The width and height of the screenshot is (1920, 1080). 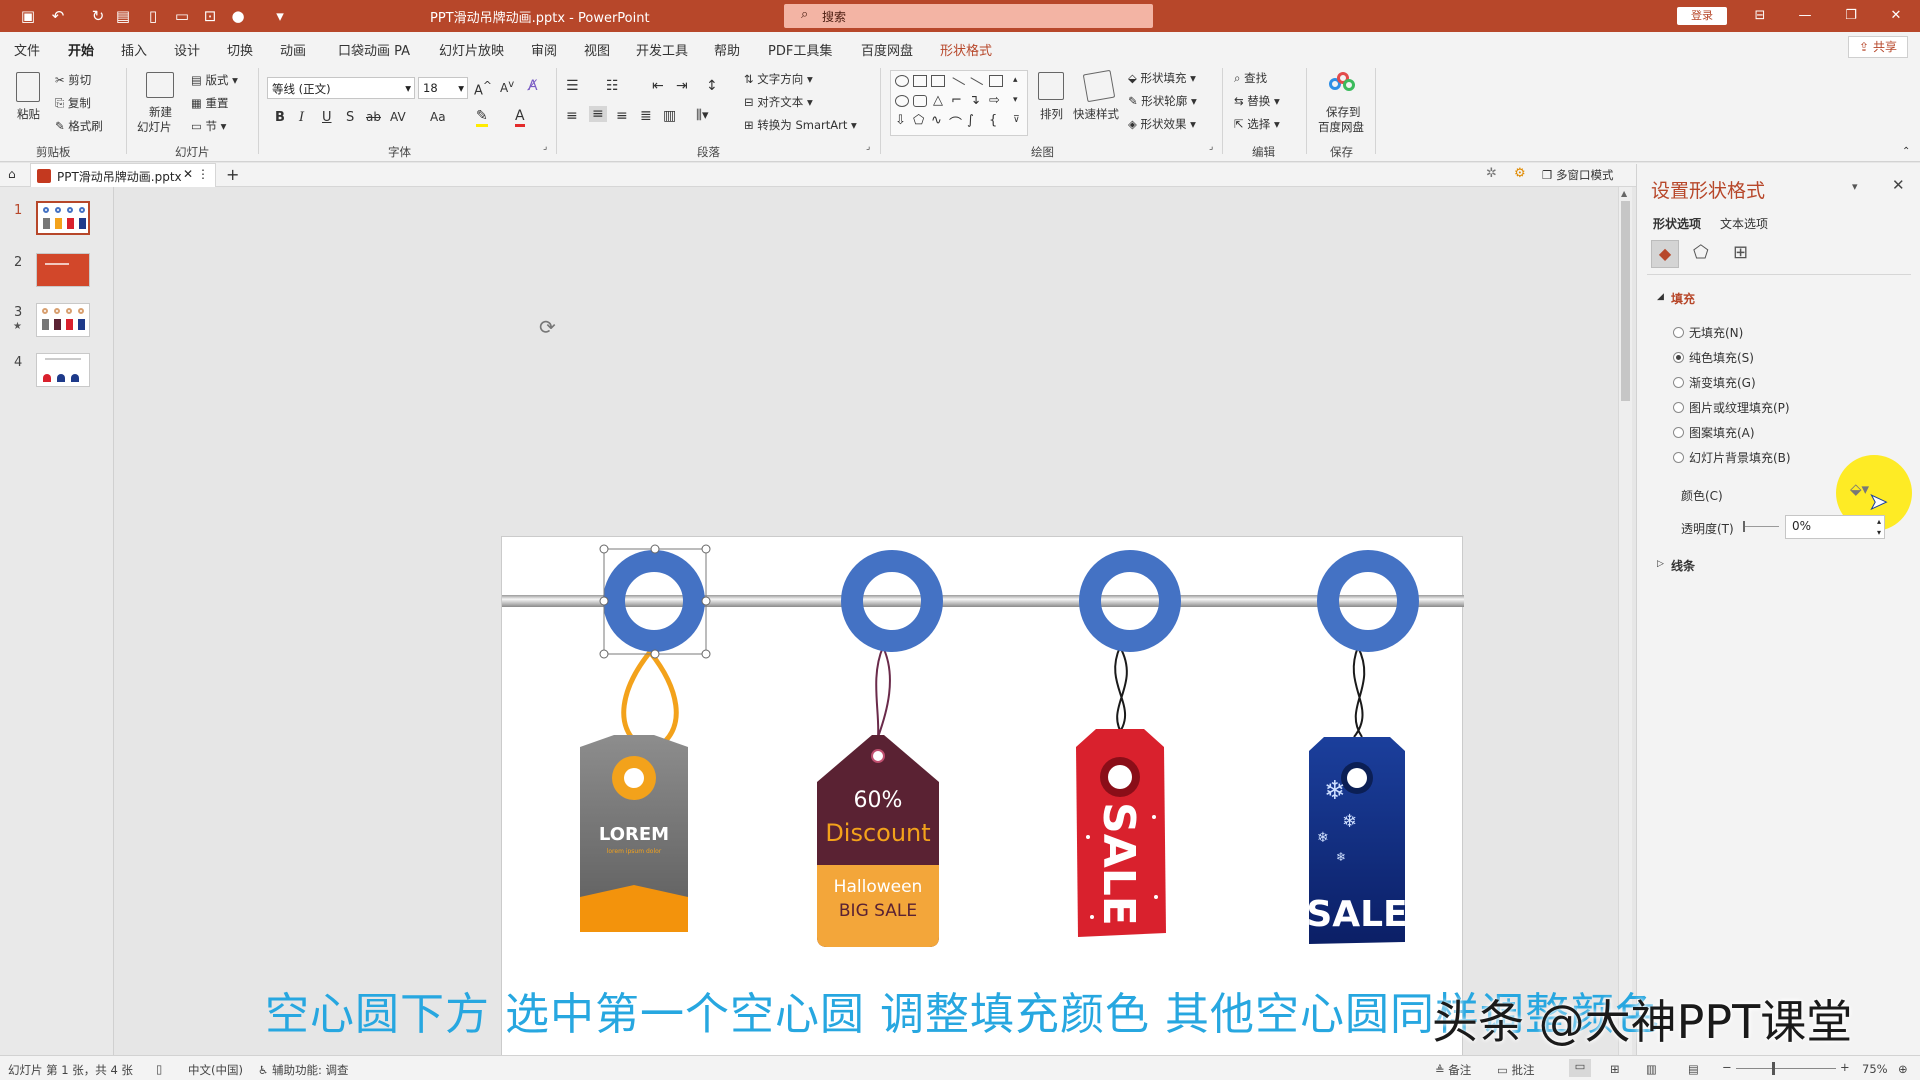 What do you see at coordinates (1740, 252) in the screenshot?
I see `size-properties-icon: ⊞` at bounding box center [1740, 252].